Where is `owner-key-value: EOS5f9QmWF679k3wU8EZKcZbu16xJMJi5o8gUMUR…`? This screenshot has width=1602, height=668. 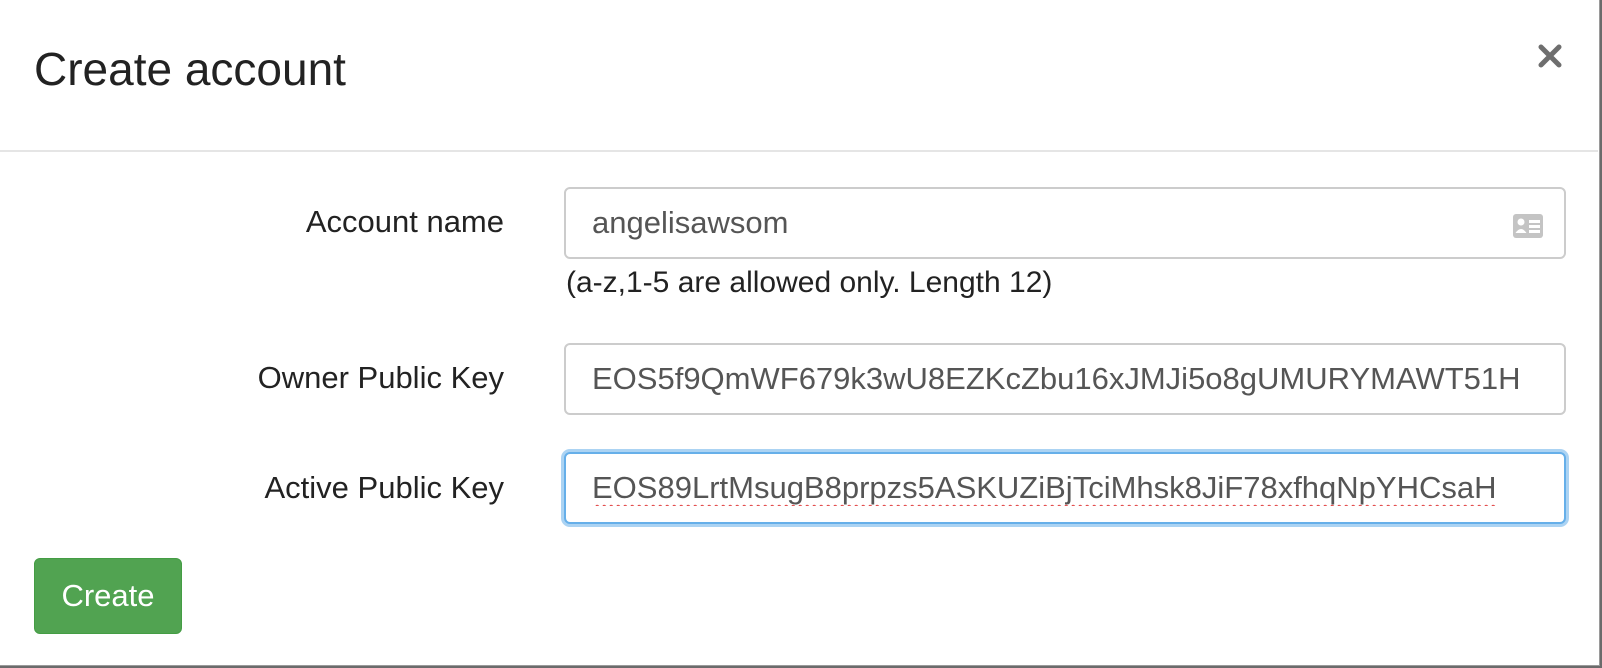
owner-key-value: EOS5f9QmWF679k3wU8EZKcZbu16xJMJi5o8gUMUR… is located at coordinates (1056, 378).